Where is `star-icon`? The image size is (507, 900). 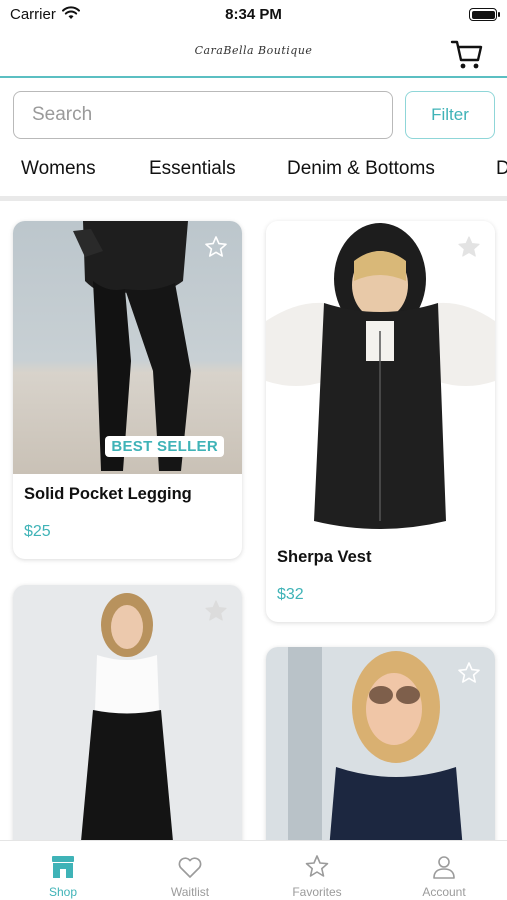 star-icon is located at coordinates (317, 867).